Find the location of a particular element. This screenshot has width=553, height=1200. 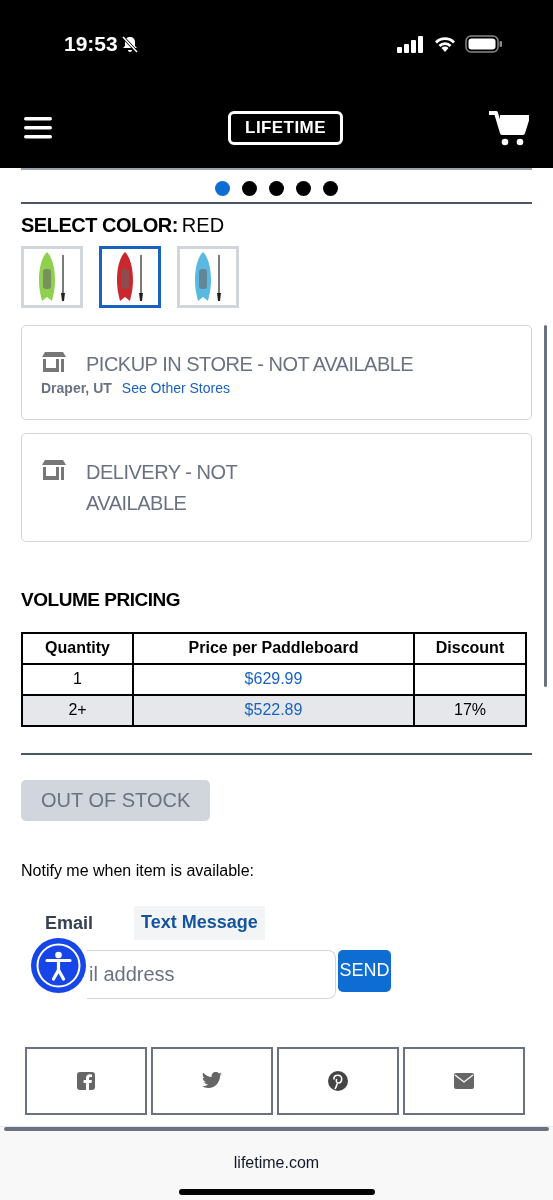

color-swatch is located at coordinates (130, 277).